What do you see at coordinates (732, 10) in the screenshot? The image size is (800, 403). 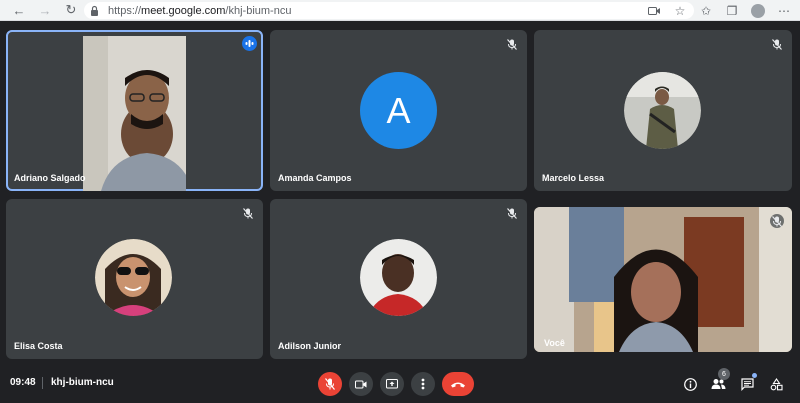 I see `collections-icon: ❐` at bounding box center [732, 10].